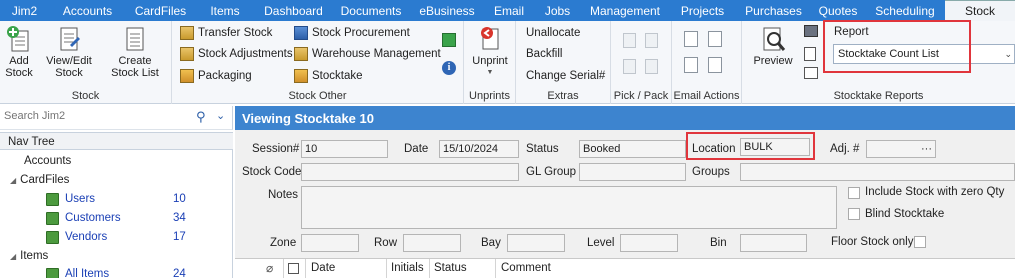 The height and width of the screenshot is (278, 1015). I want to click on menu-stock: Stock, so click(980, 10).